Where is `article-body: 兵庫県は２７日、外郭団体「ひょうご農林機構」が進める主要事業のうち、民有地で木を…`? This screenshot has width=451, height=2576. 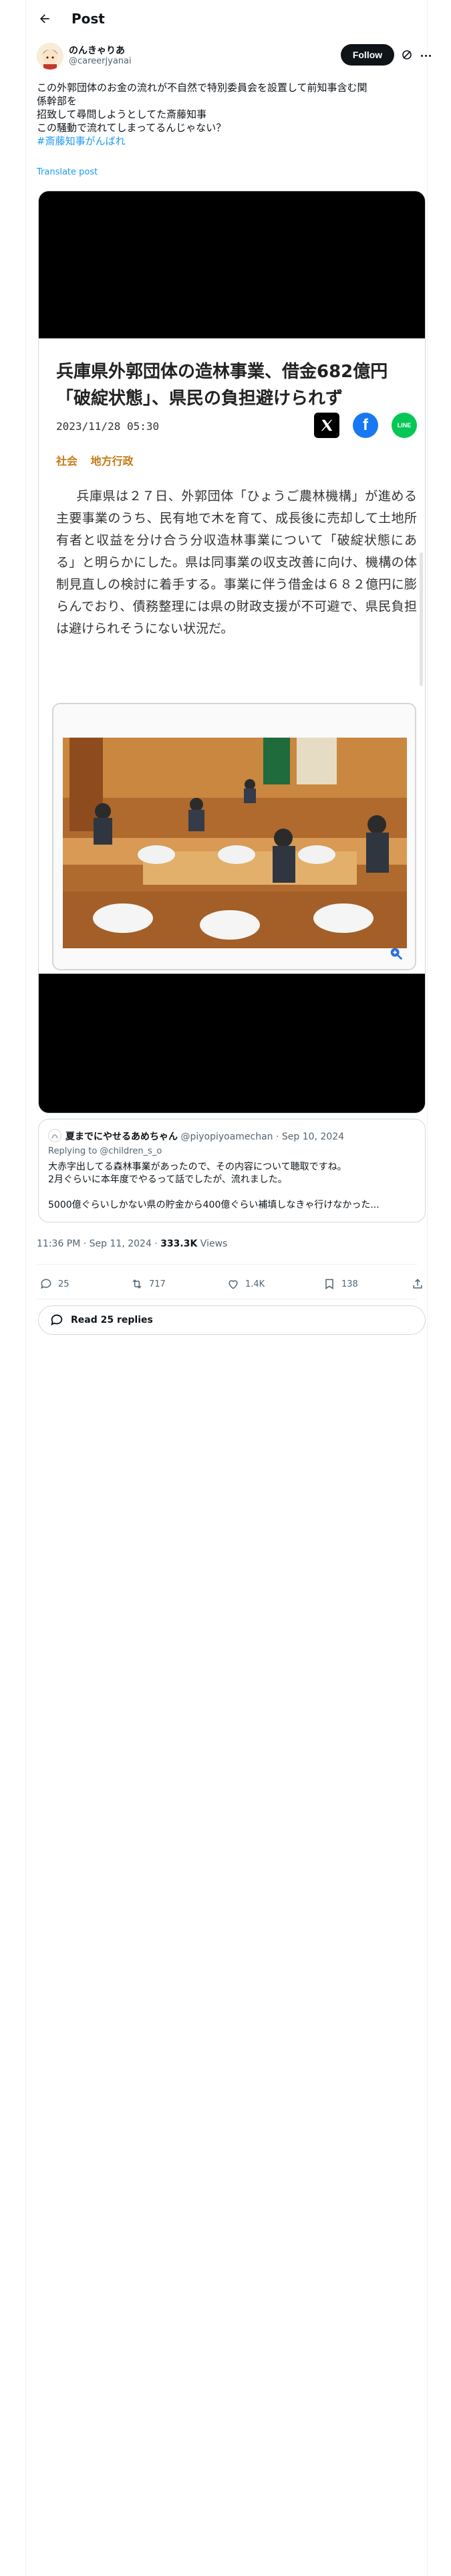 article-body: 兵庫県は２７日、外郭団体「ひょうご農林機構」が進める主要事業のうち、民有地で木を… is located at coordinates (236, 562).